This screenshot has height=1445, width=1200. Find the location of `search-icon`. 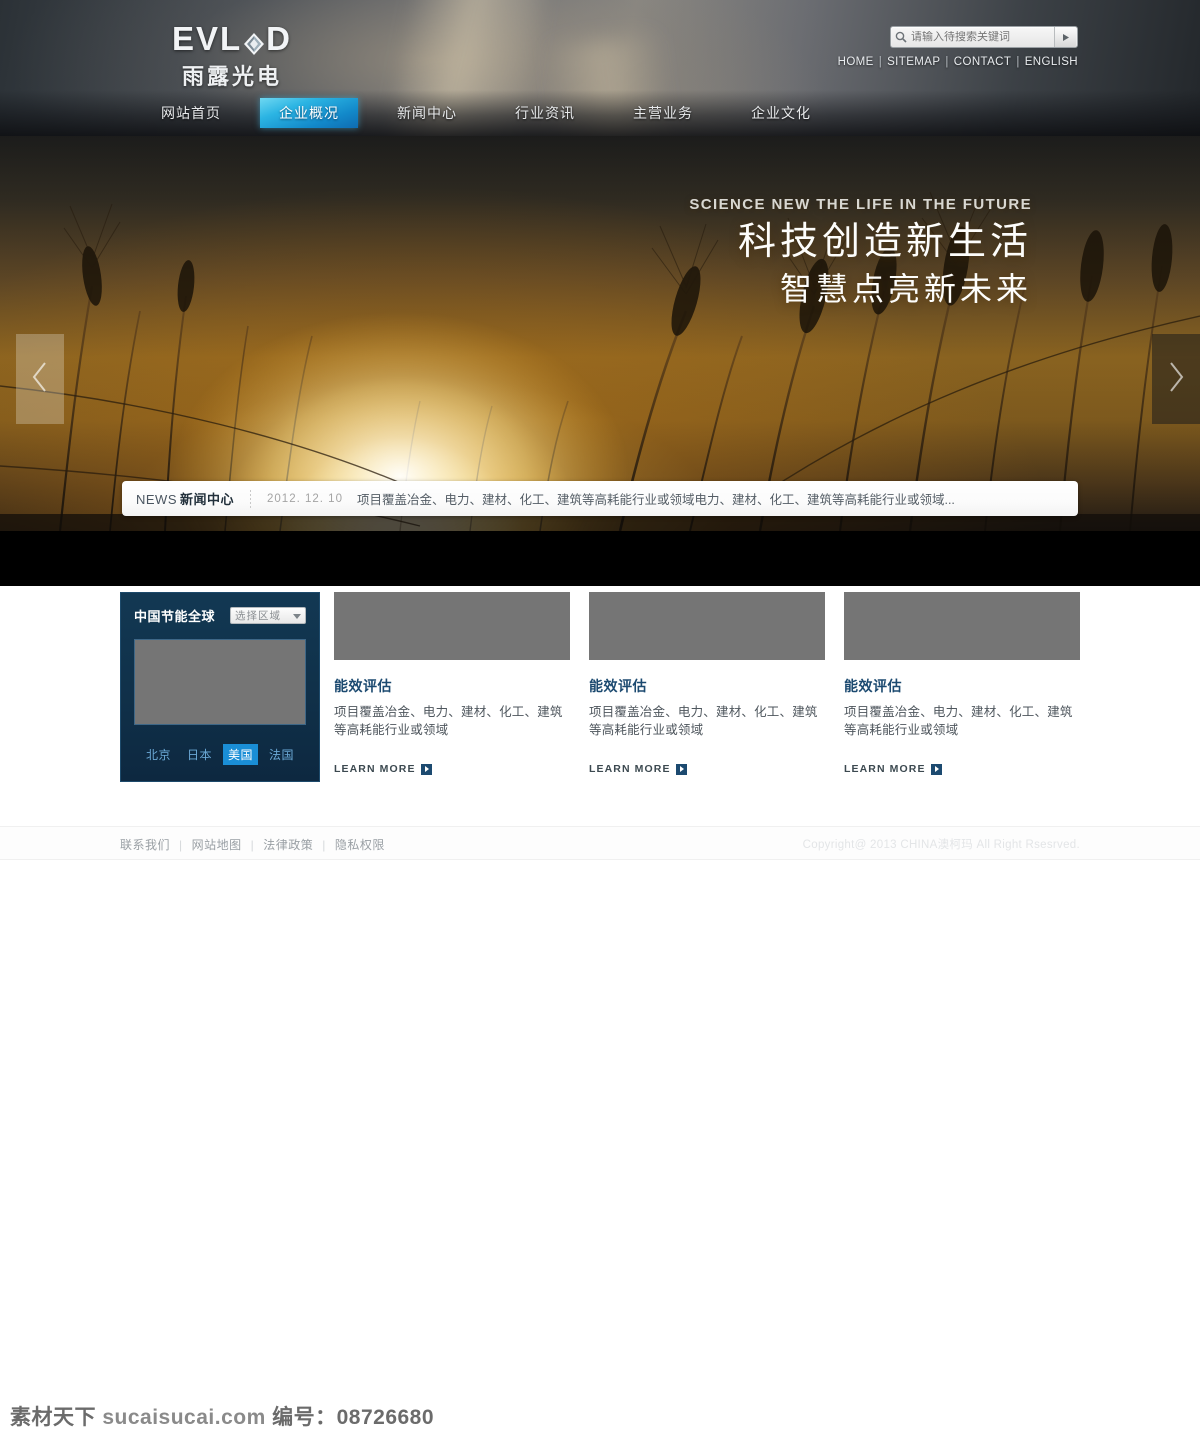

search-icon is located at coordinates (901, 37).